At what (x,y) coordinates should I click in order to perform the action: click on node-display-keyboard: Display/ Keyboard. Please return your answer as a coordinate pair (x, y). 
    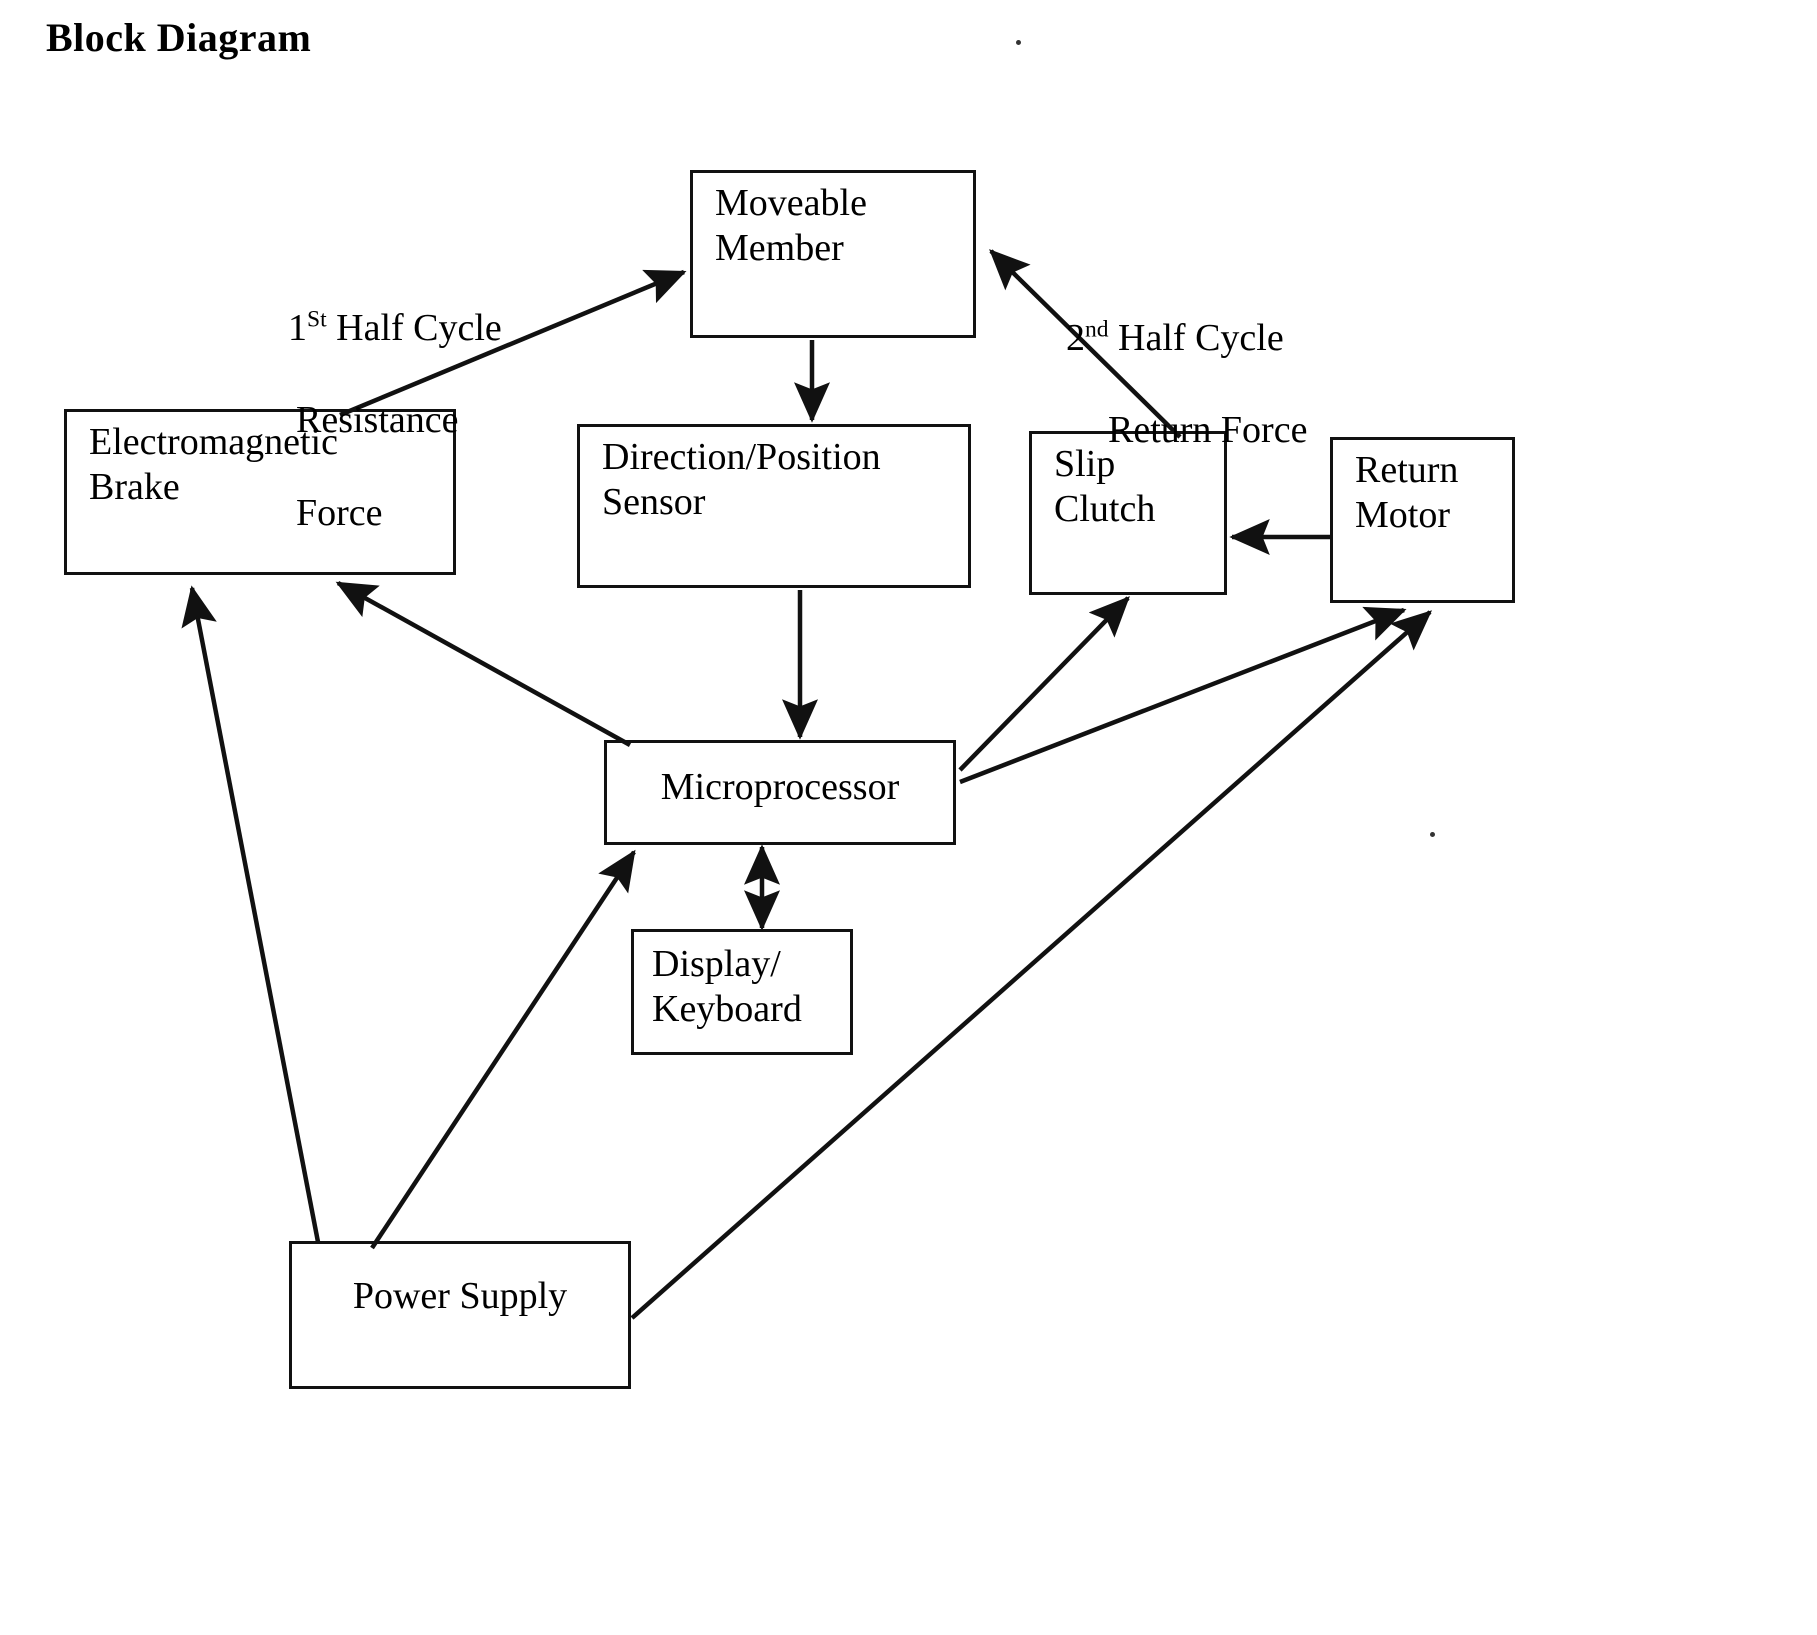
    Looking at the image, I should click on (742, 992).